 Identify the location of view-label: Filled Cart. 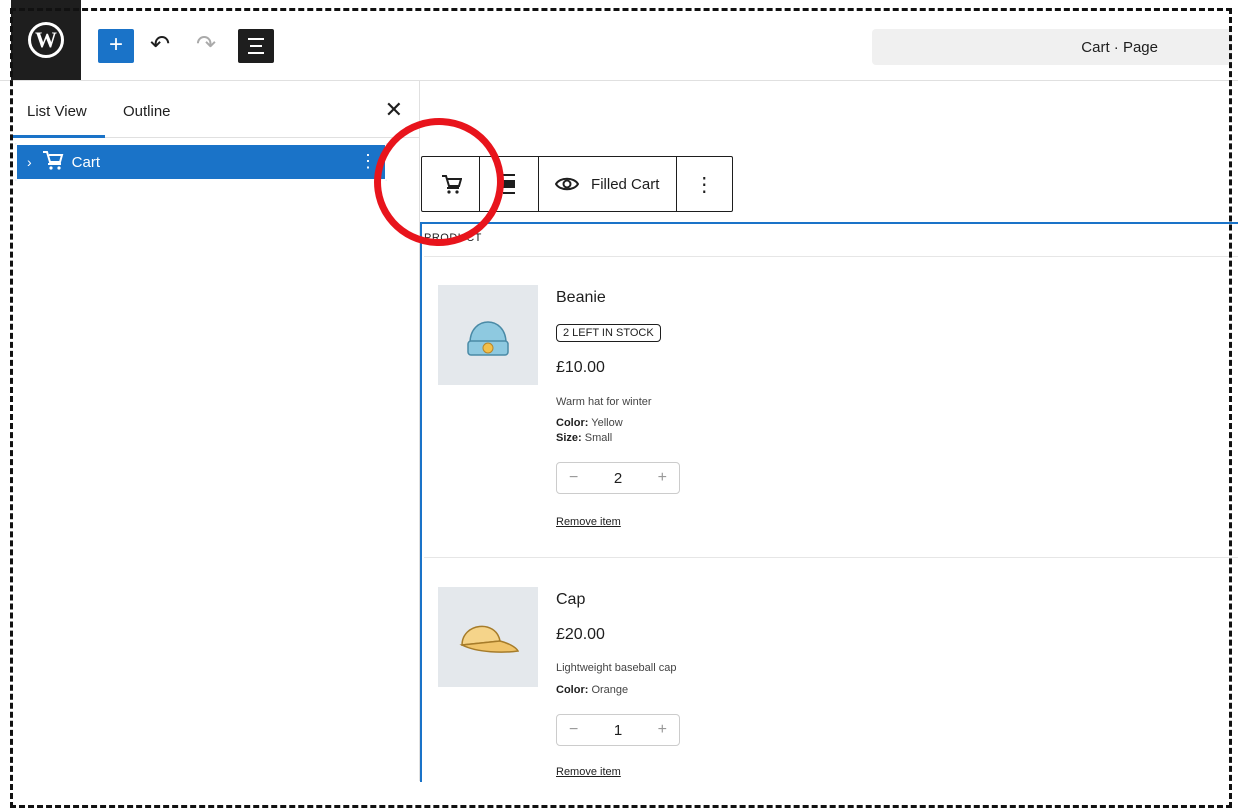
(625, 184).